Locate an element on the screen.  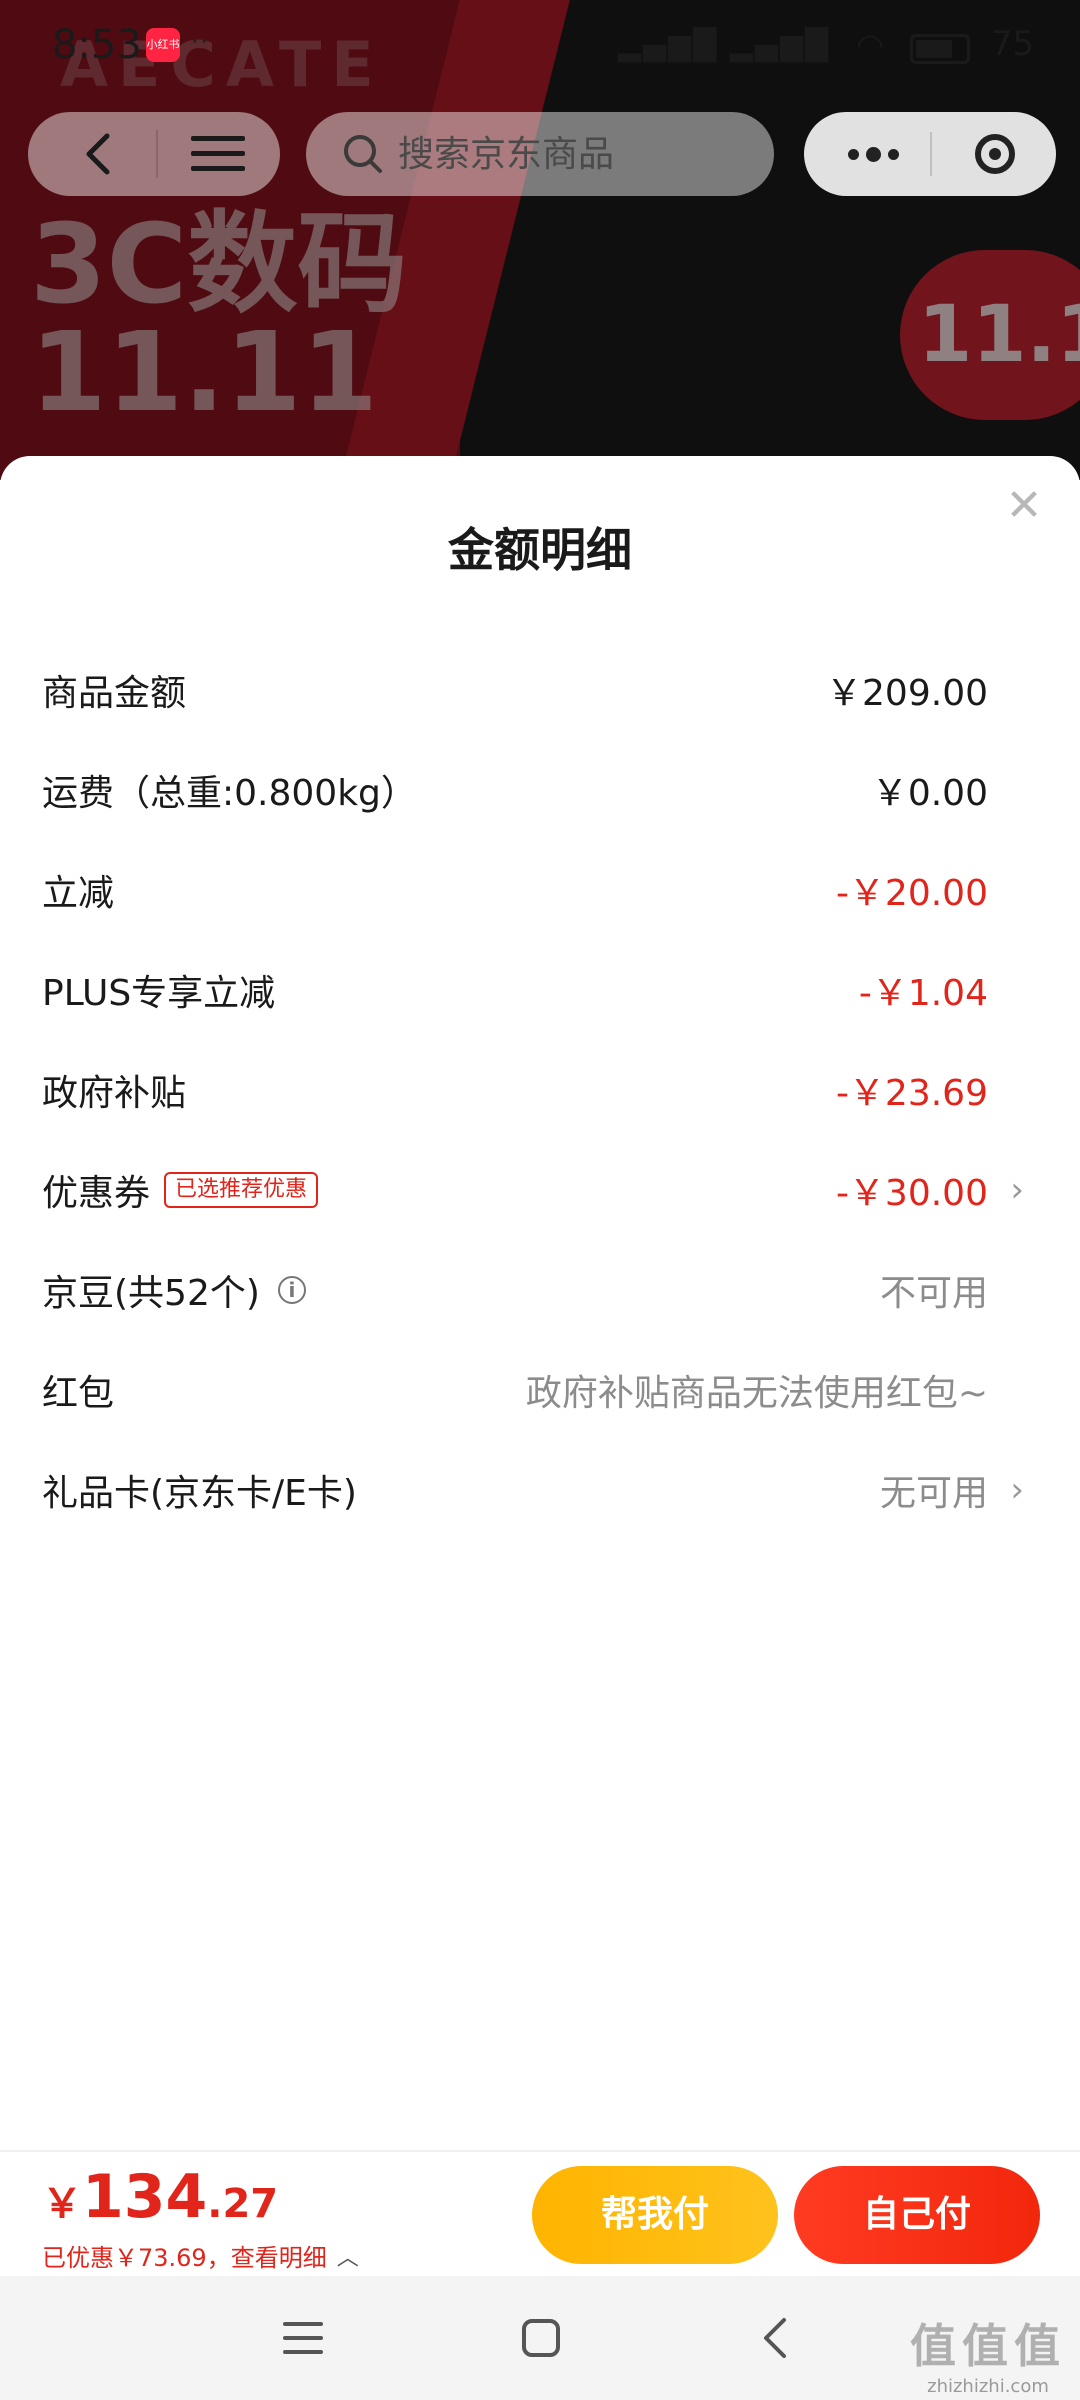
total-integer: 134 is located at coordinates (145, 2197).